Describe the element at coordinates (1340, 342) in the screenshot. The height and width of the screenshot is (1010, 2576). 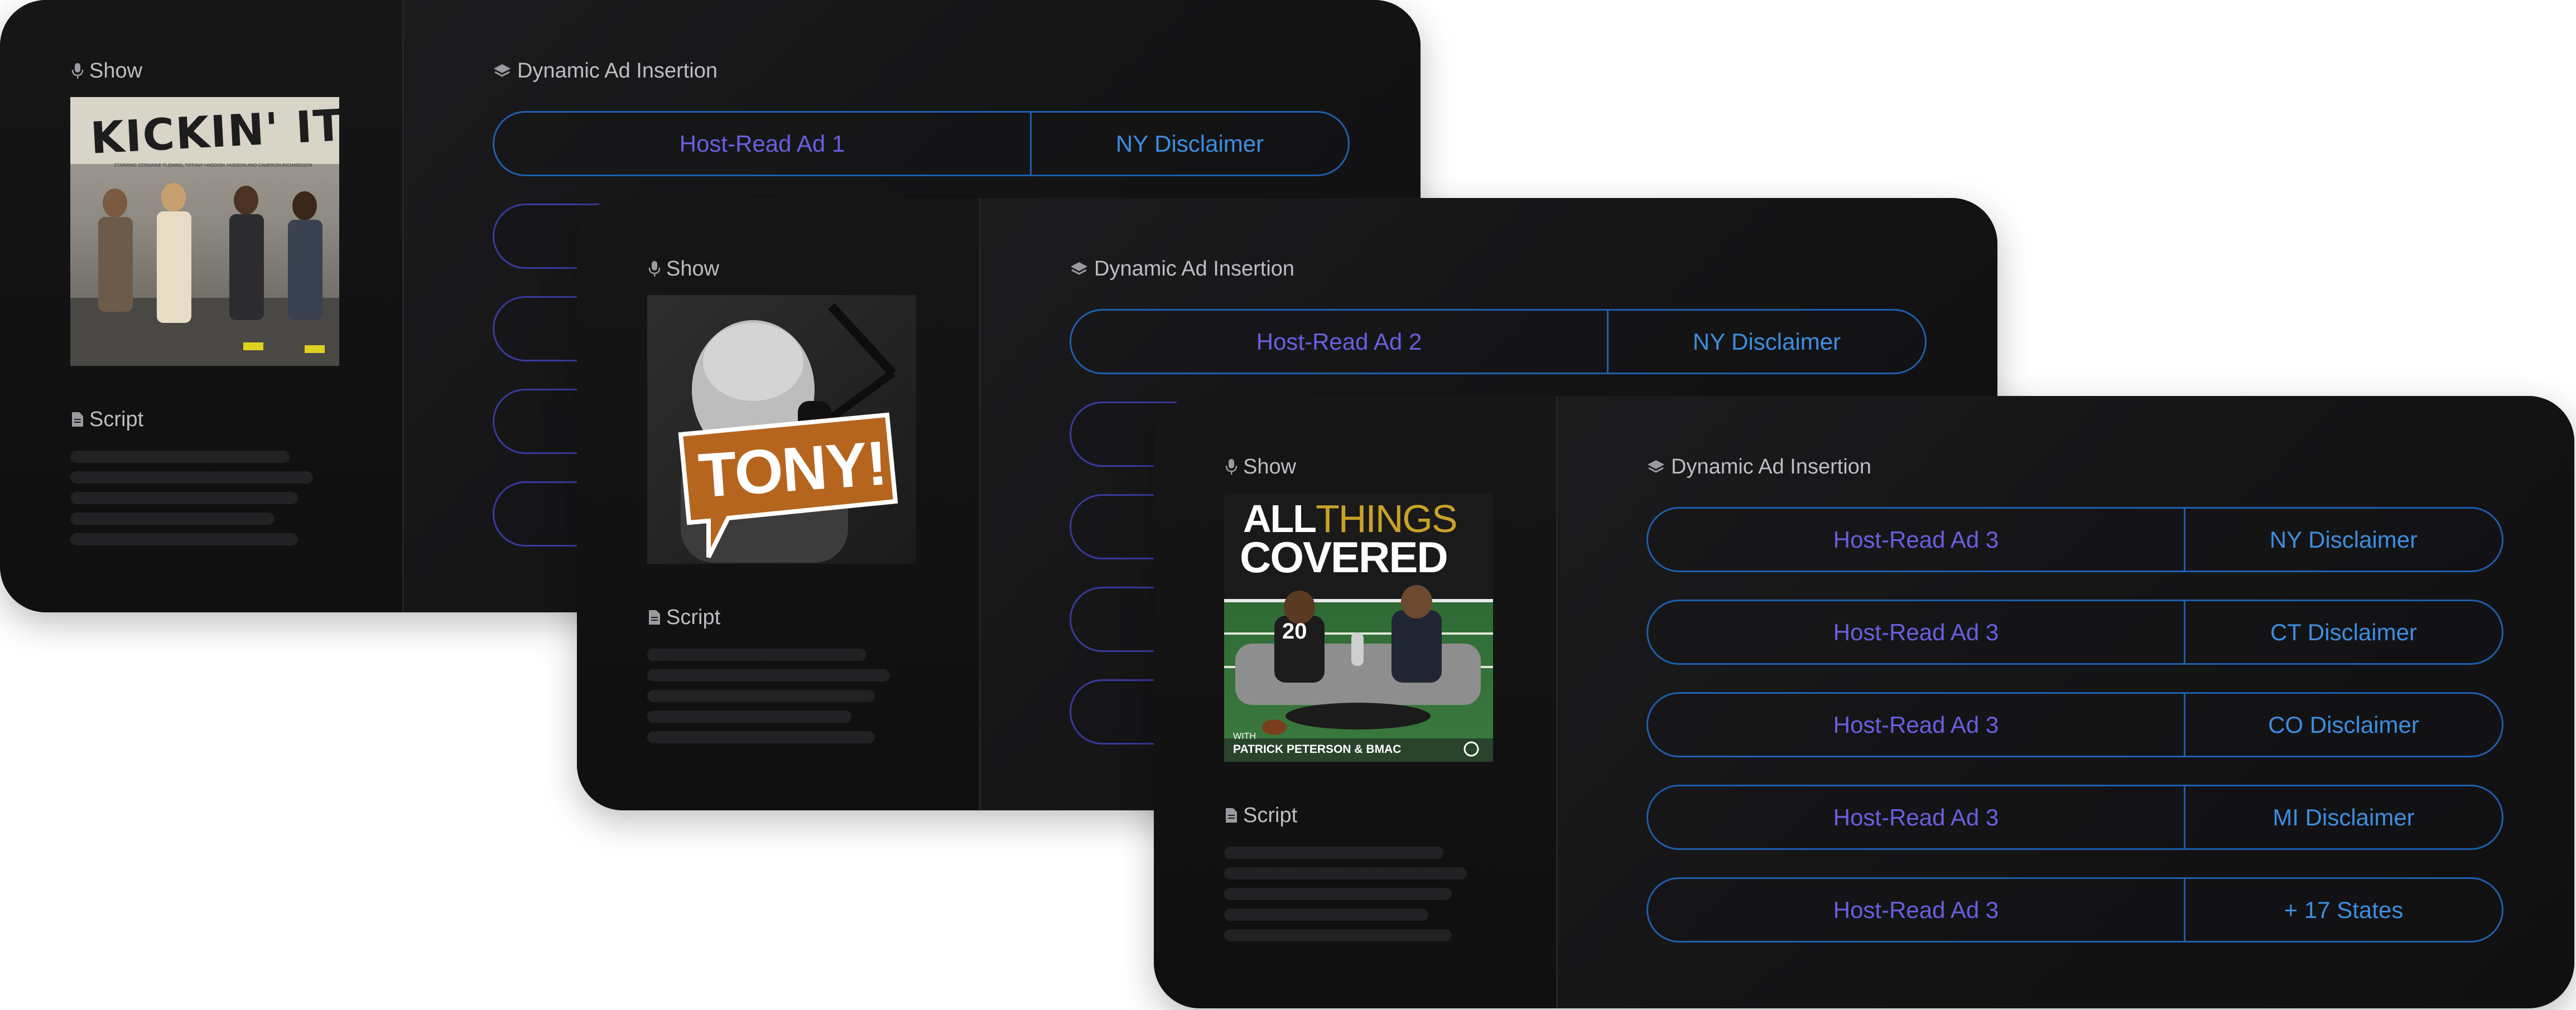
I see `host-read-ad-cell: Host-Read Ad 2` at that location.